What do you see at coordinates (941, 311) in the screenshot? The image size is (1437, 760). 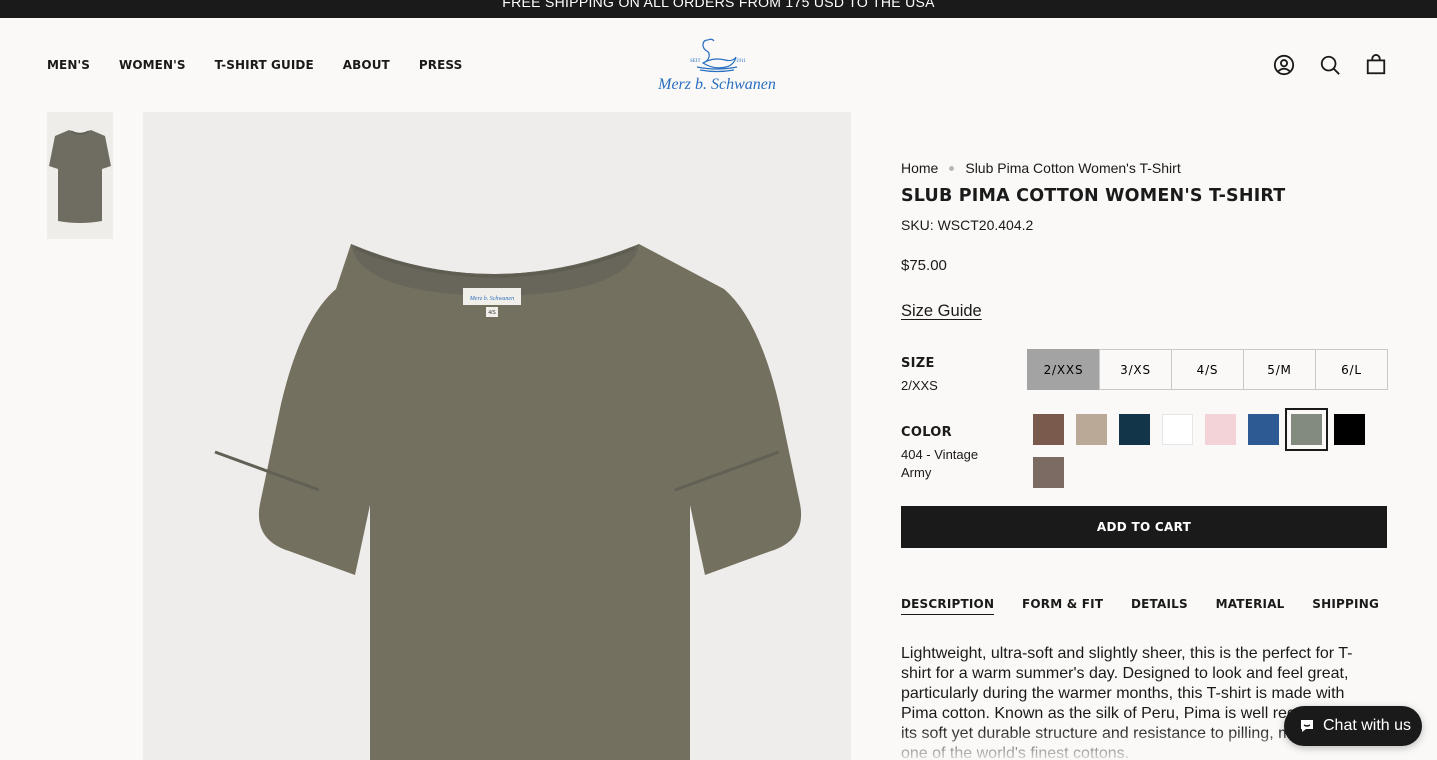 I see `size-guide-link: Size Guide` at bounding box center [941, 311].